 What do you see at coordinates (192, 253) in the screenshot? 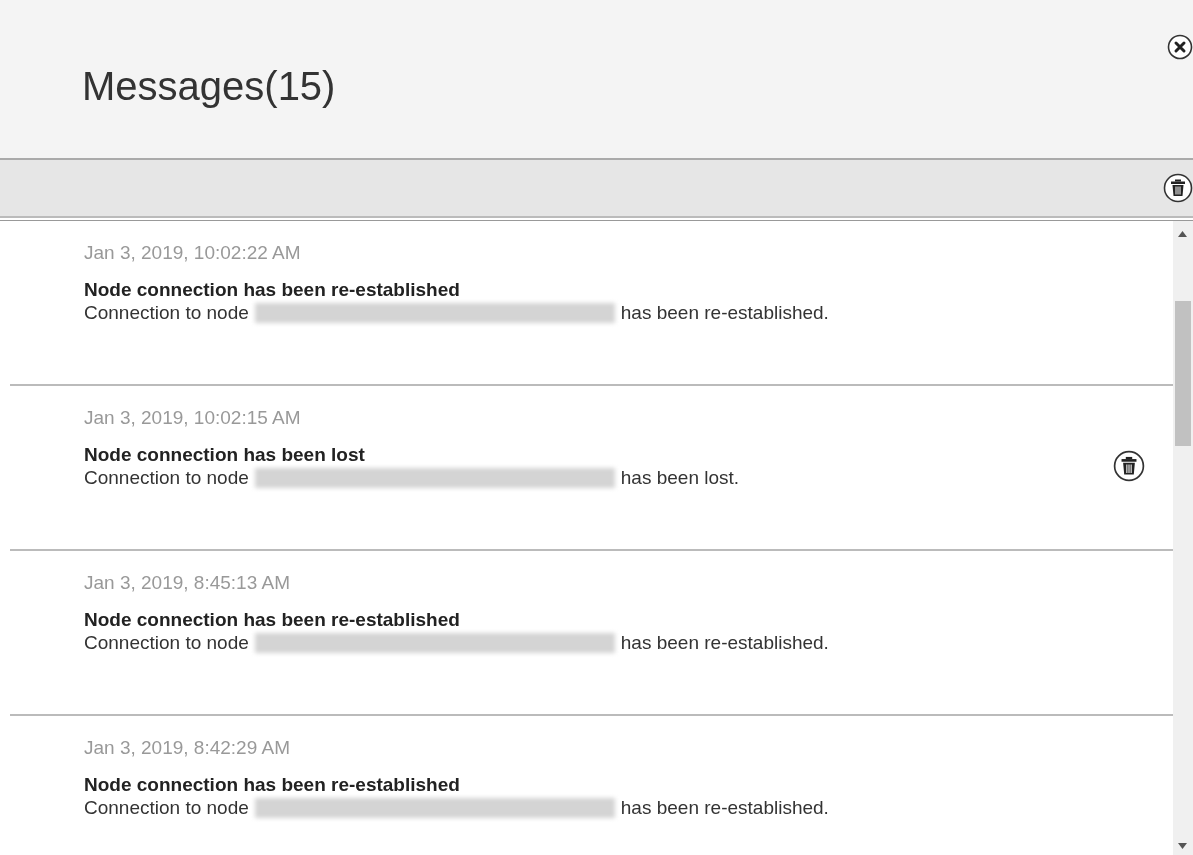
I see `message-time: Jan 3, 2019, 10:02:22 AM` at bounding box center [192, 253].